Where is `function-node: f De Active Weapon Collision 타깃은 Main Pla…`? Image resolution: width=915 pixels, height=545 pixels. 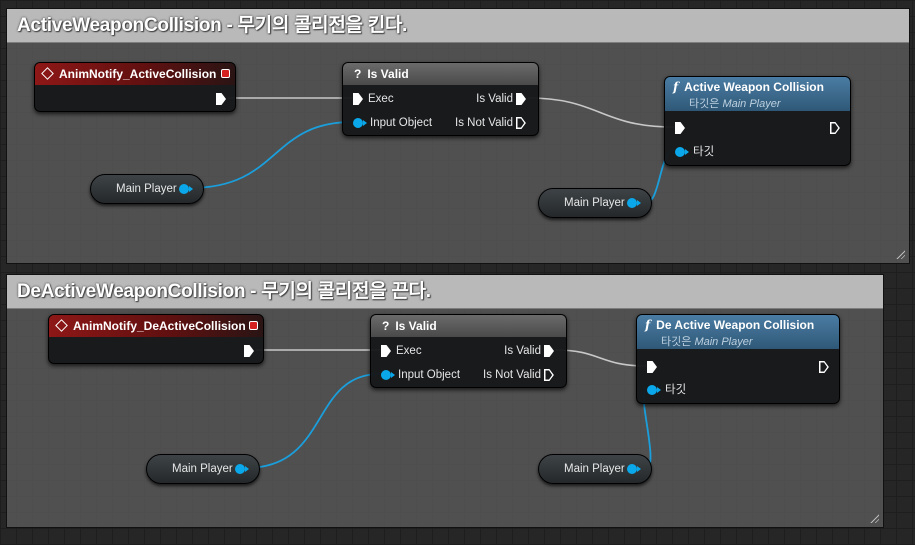 function-node: f De Active Weapon Collision 타깃은 Main Pla… is located at coordinates (738, 359).